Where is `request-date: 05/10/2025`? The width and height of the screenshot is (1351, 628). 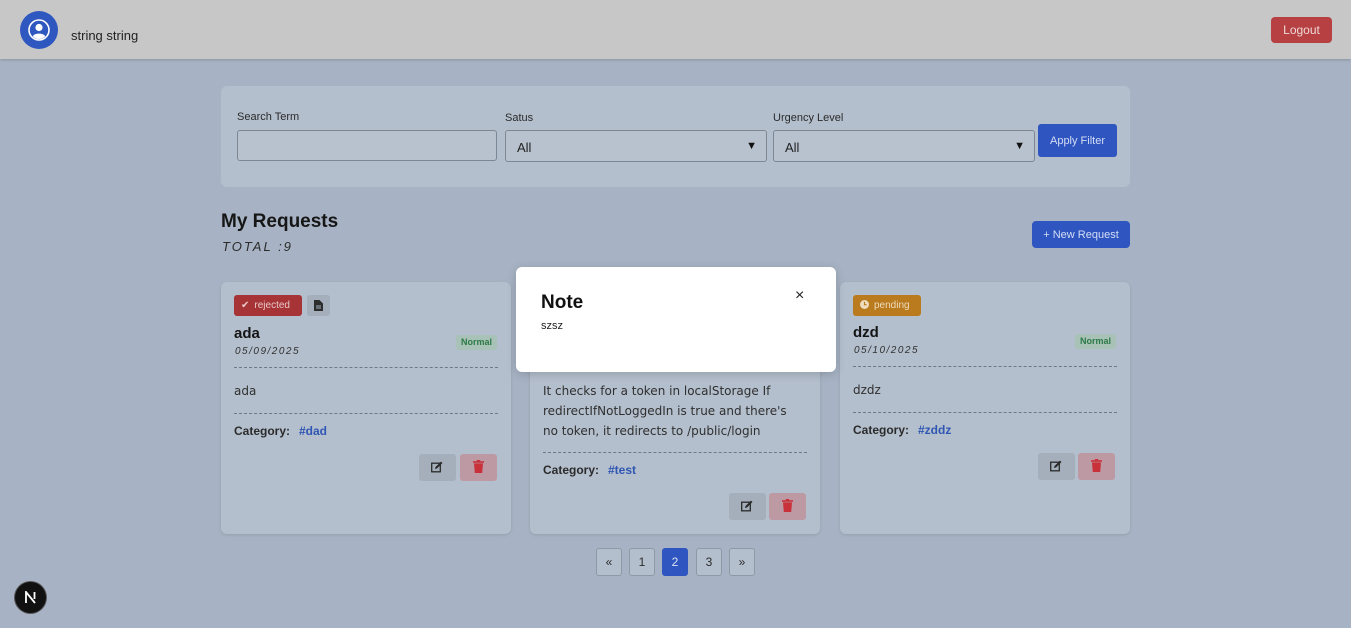
request-date: 05/10/2025 is located at coordinates (887, 350).